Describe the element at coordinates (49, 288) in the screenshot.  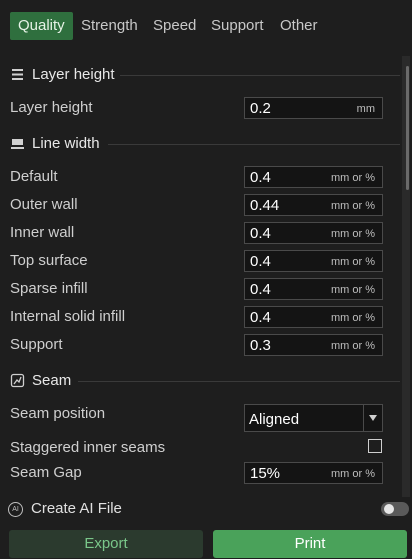
I see `sparse-infill-label: Sparse infill` at that location.